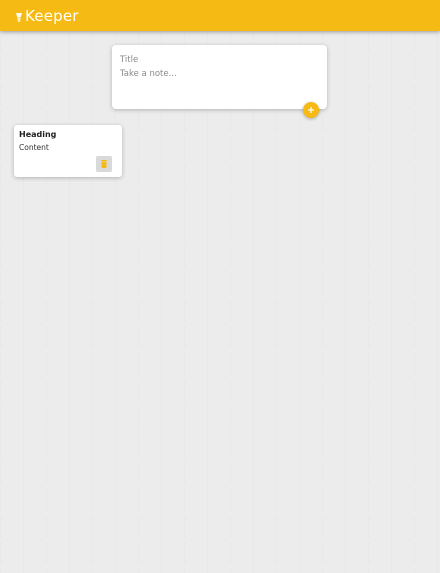 The height and width of the screenshot is (573, 440). I want to click on note-card: Heading Content, so click(68, 151).